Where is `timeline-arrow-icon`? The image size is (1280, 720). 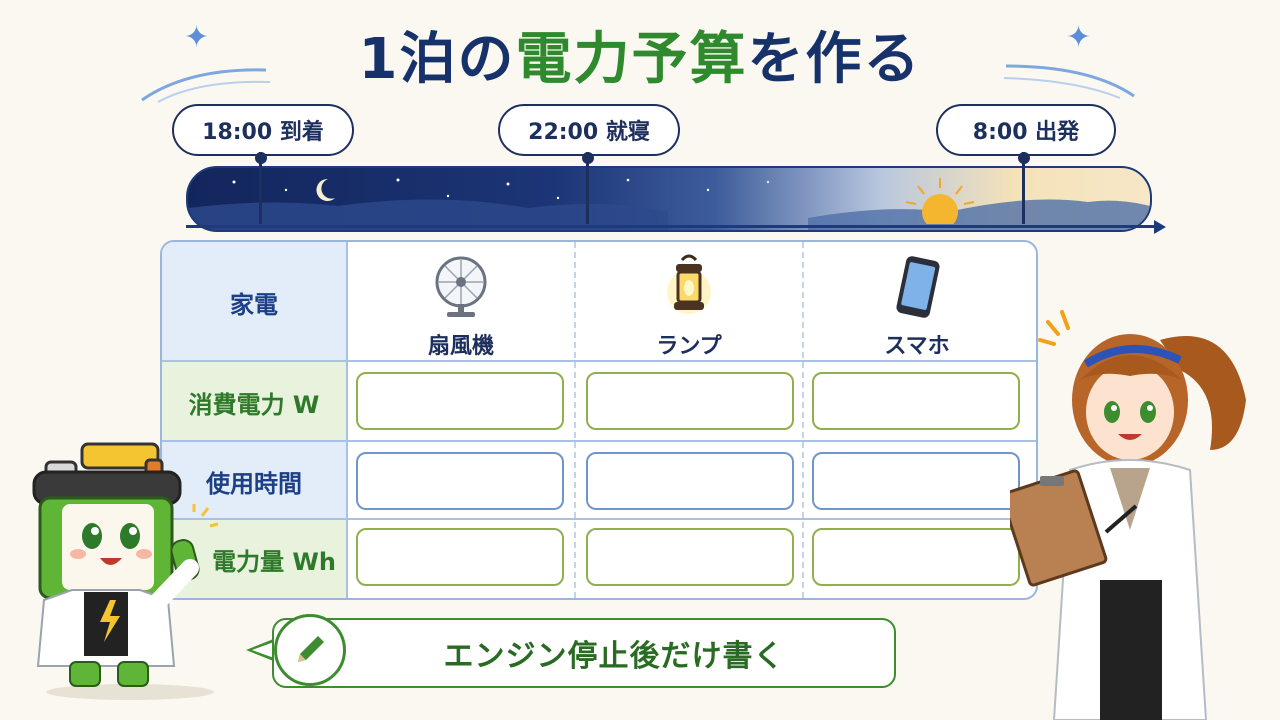
timeline-arrow-icon is located at coordinates (1160, 227).